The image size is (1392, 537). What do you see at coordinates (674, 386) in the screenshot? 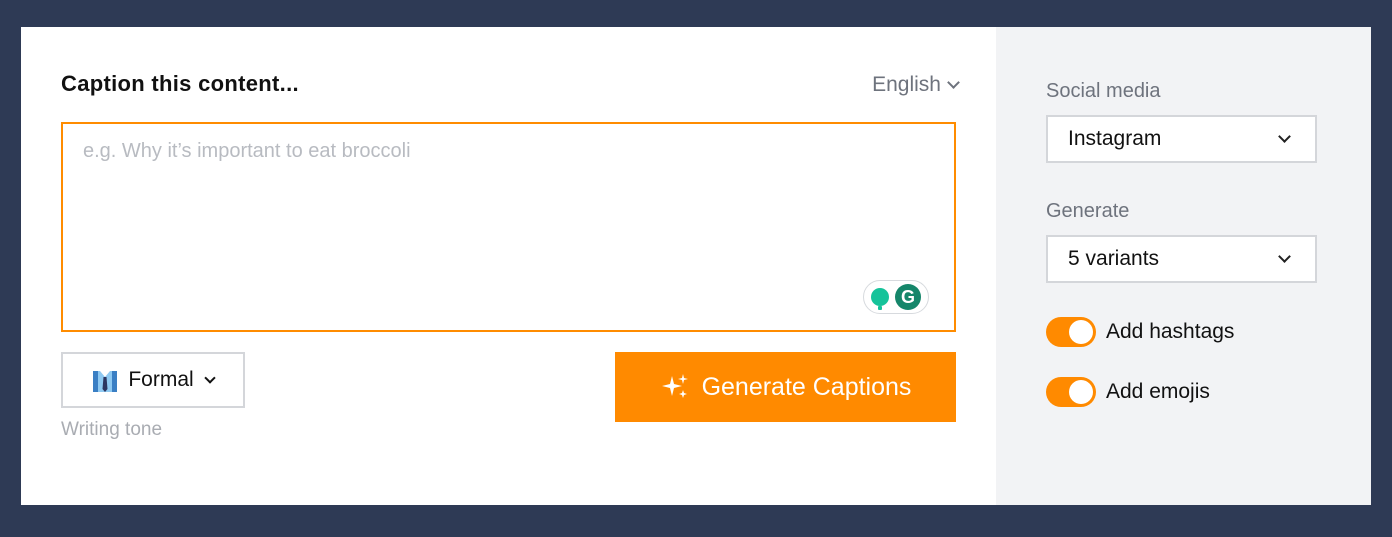
I see `sparkles-icon` at bounding box center [674, 386].